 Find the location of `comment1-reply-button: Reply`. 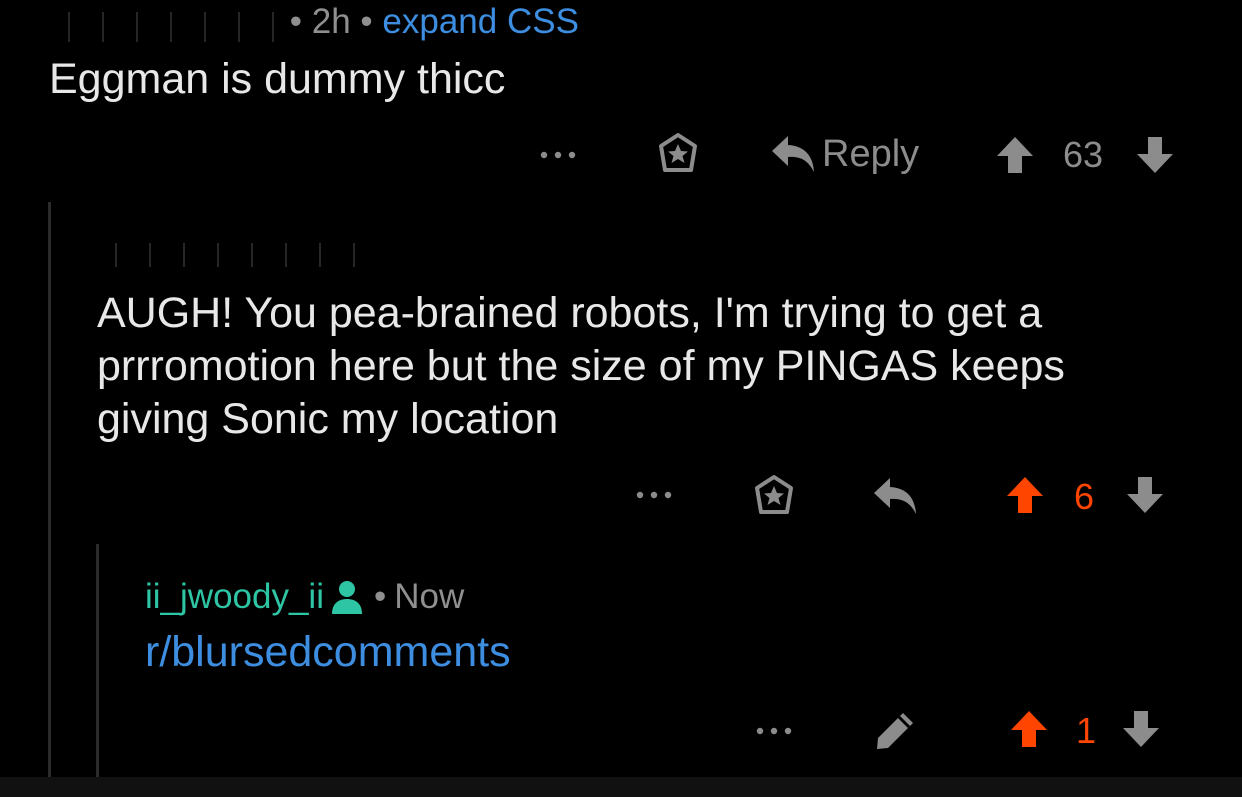

comment1-reply-button: Reply is located at coordinates (845, 154).